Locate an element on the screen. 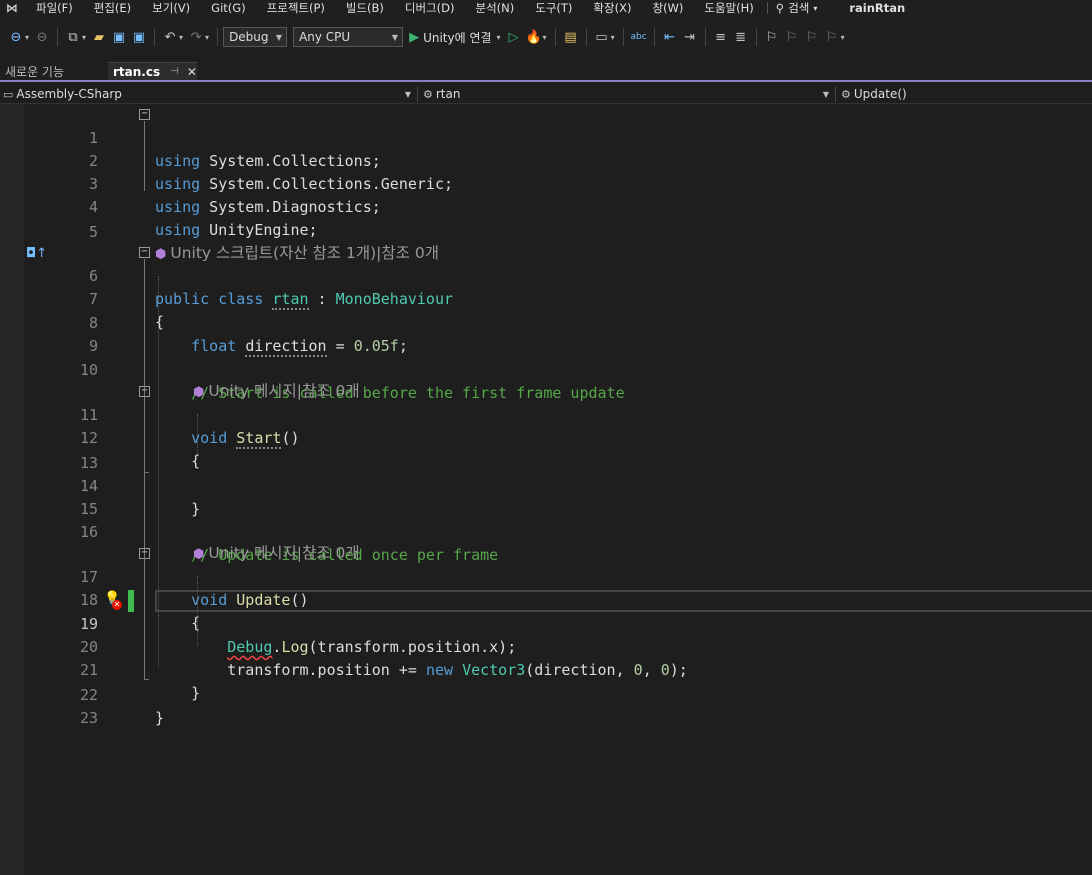 The width and height of the screenshot is (1092, 875). tab-label: 새로운 기능 is located at coordinates (35, 71).